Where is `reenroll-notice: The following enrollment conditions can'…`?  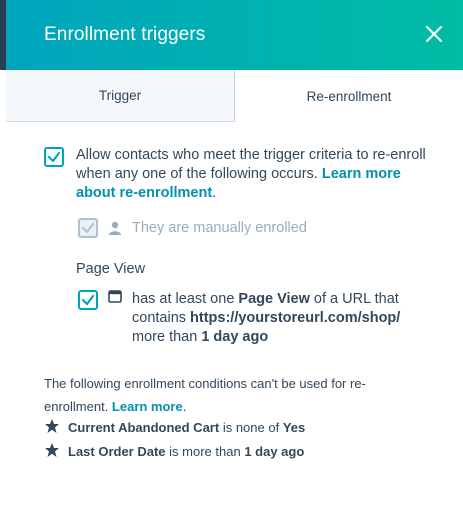 reenroll-notice: The following enrollment conditions can'… is located at coordinates (234, 395).